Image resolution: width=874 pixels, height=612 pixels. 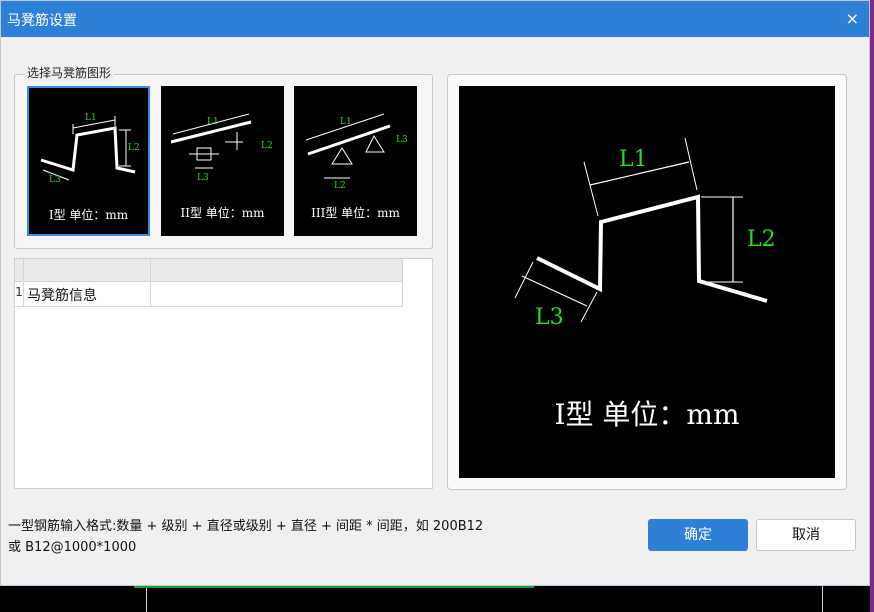 What do you see at coordinates (209, 294) in the screenshot?
I see `table-row: 1 马凳筋信息` at bounding box center [209, 294].